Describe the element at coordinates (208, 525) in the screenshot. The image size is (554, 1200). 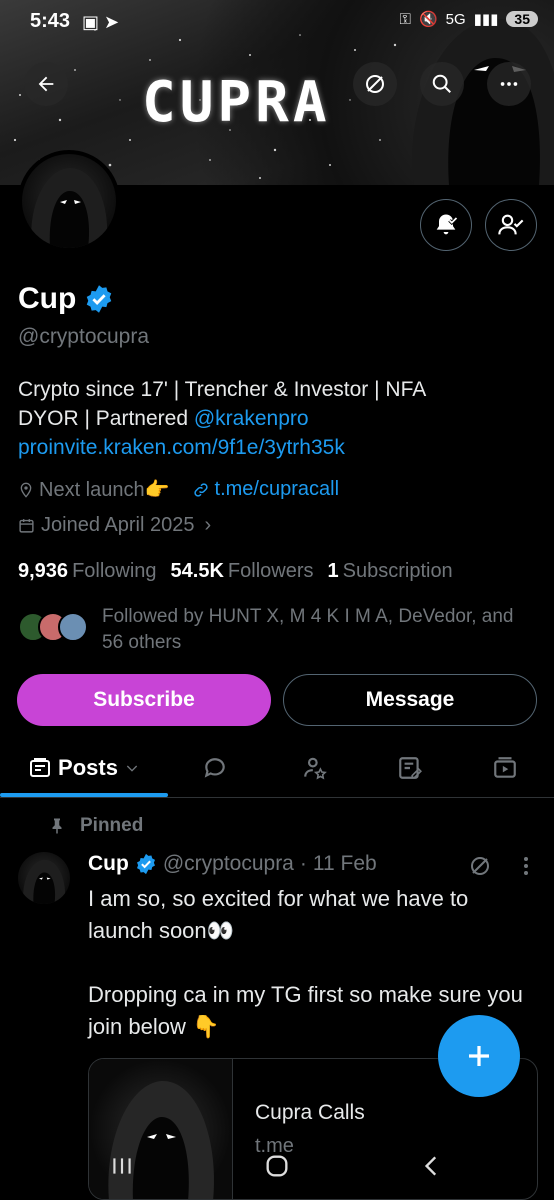
I see `chevron-right-icon: ›` at that location.